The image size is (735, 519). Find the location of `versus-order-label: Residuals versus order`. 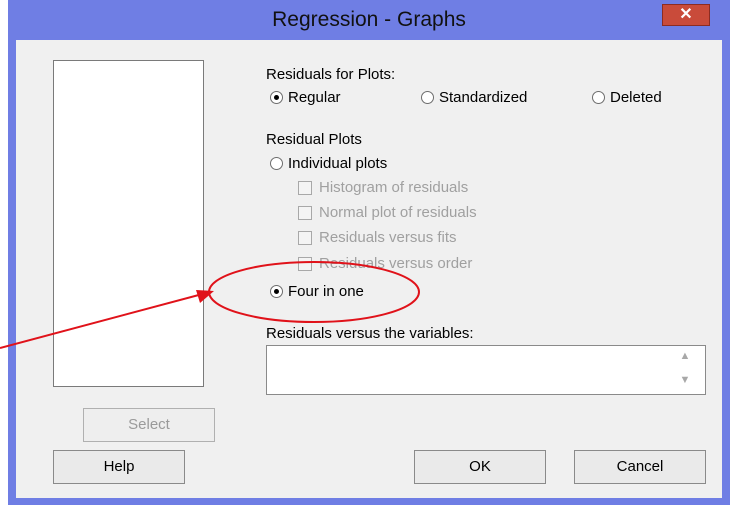

versus-order-label: Residuals versus order is located at coordinates (395, 263).